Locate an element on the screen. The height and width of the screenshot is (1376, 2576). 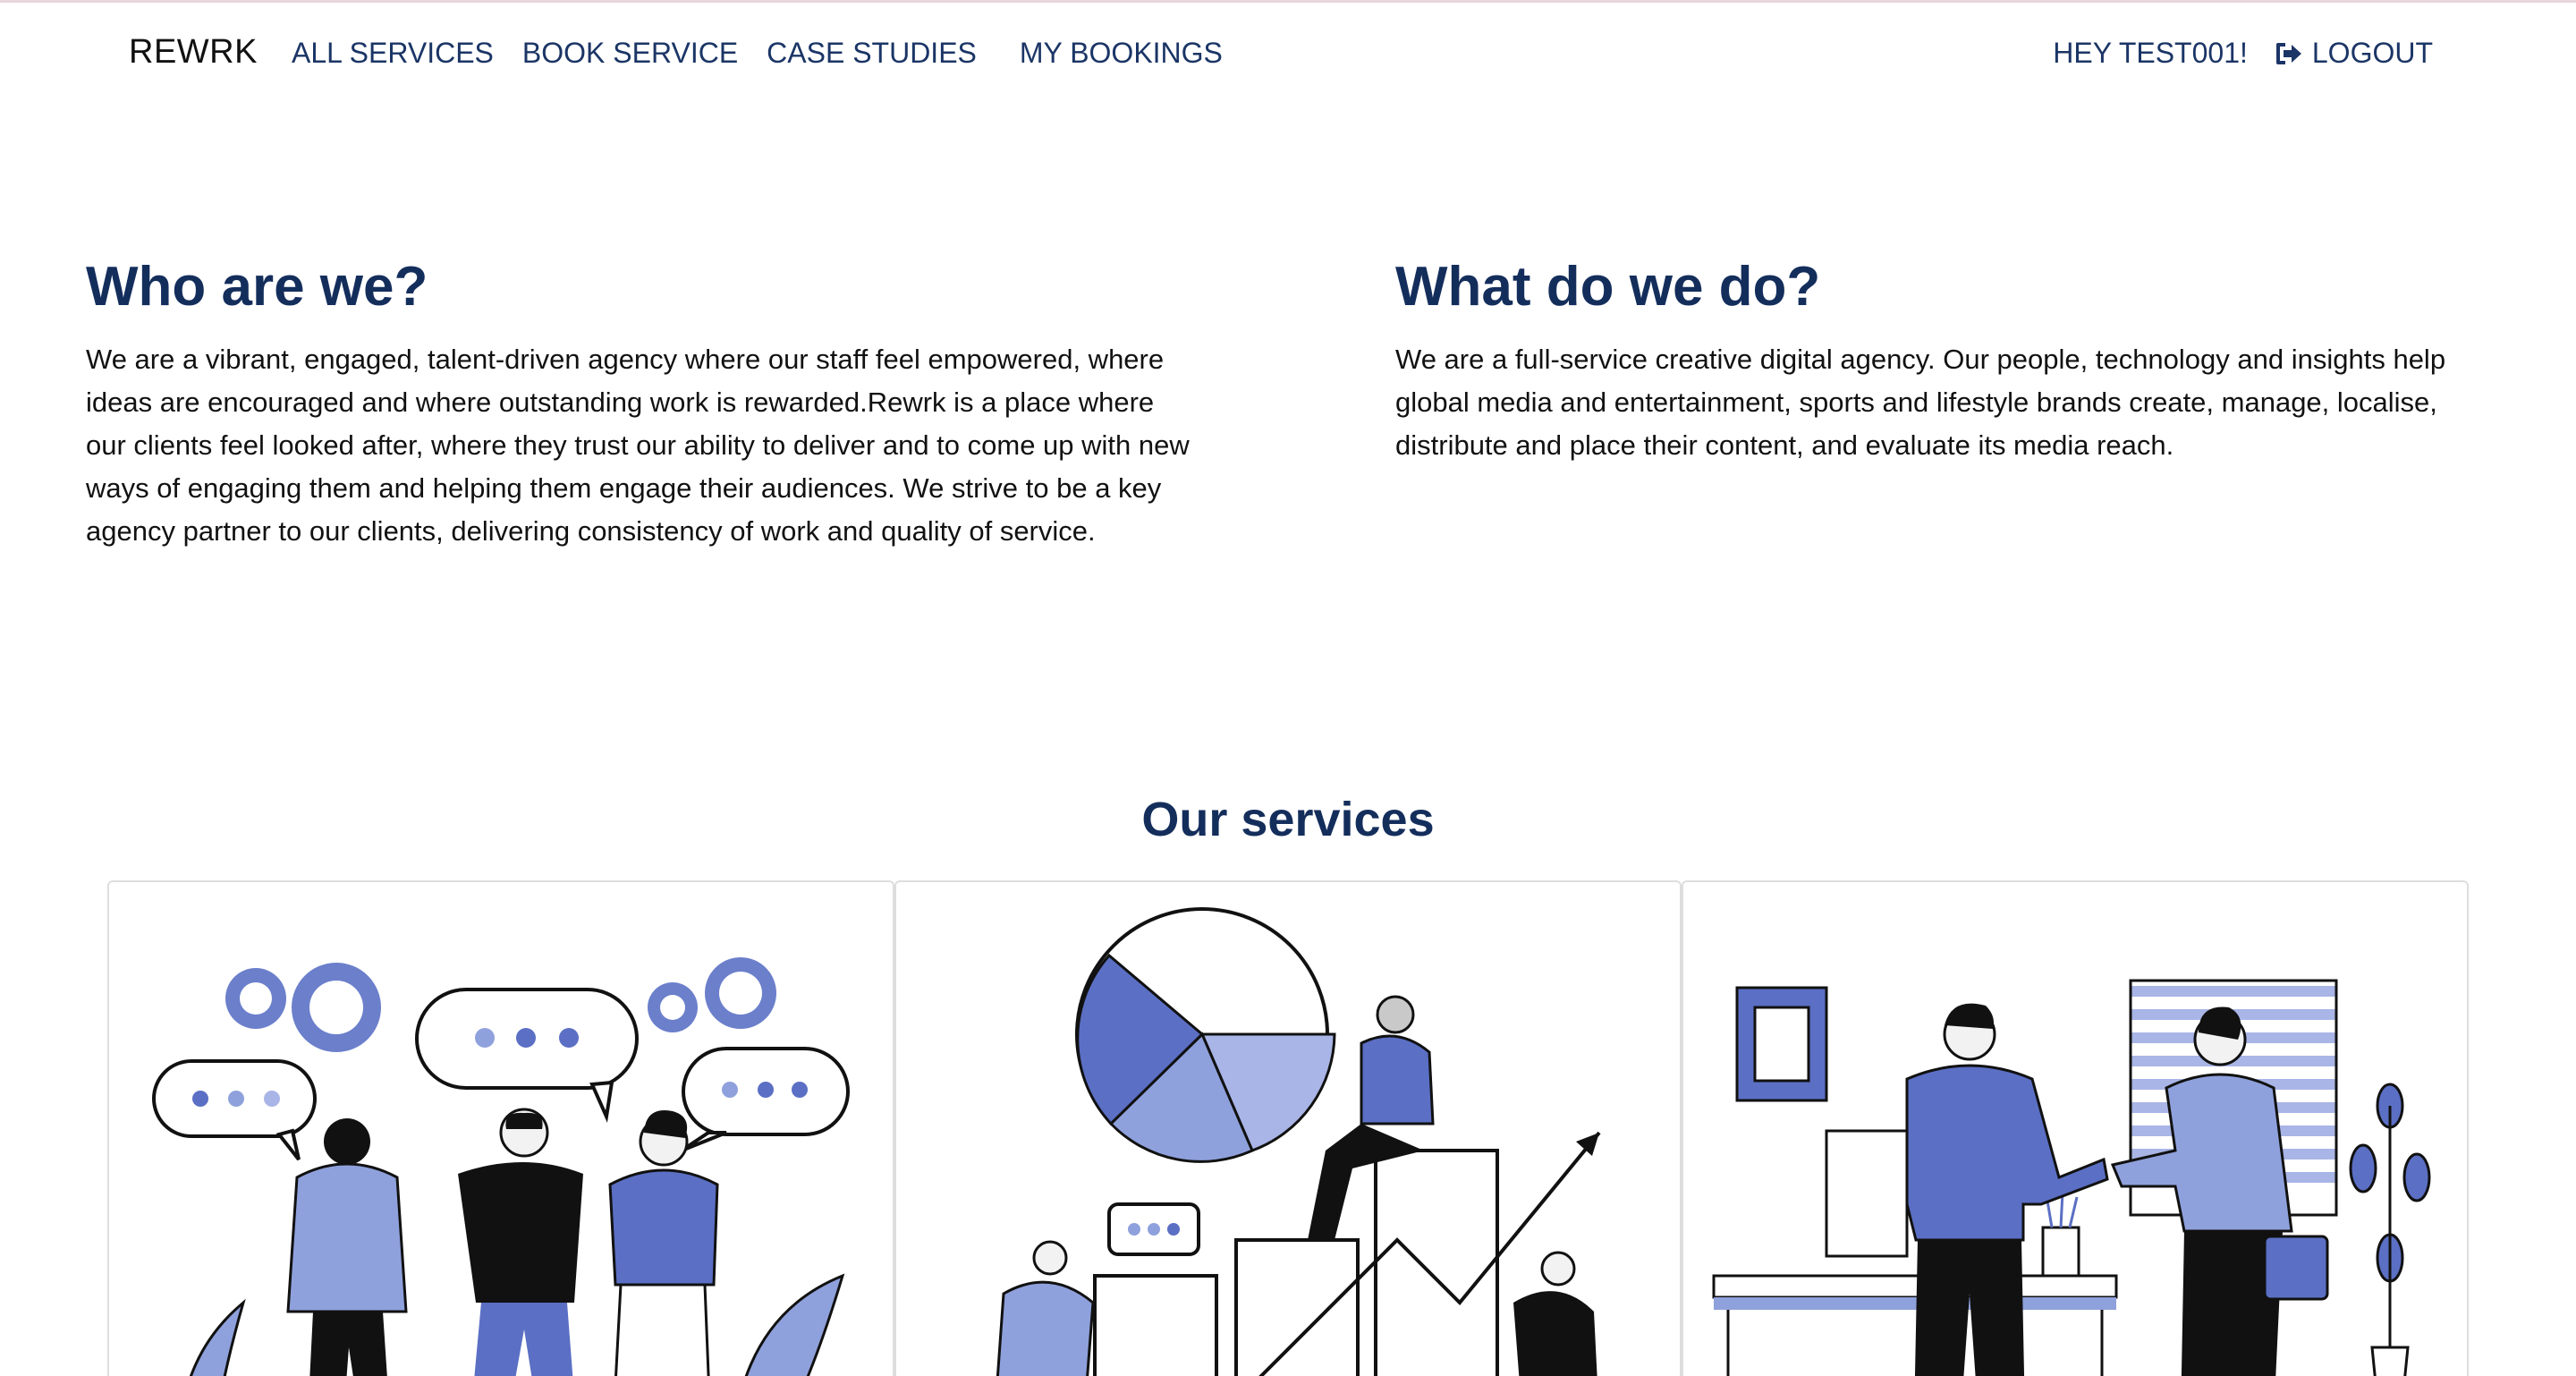
nav-my-bookings: MY BOOKINGS is located at coordinates (1121, 54).